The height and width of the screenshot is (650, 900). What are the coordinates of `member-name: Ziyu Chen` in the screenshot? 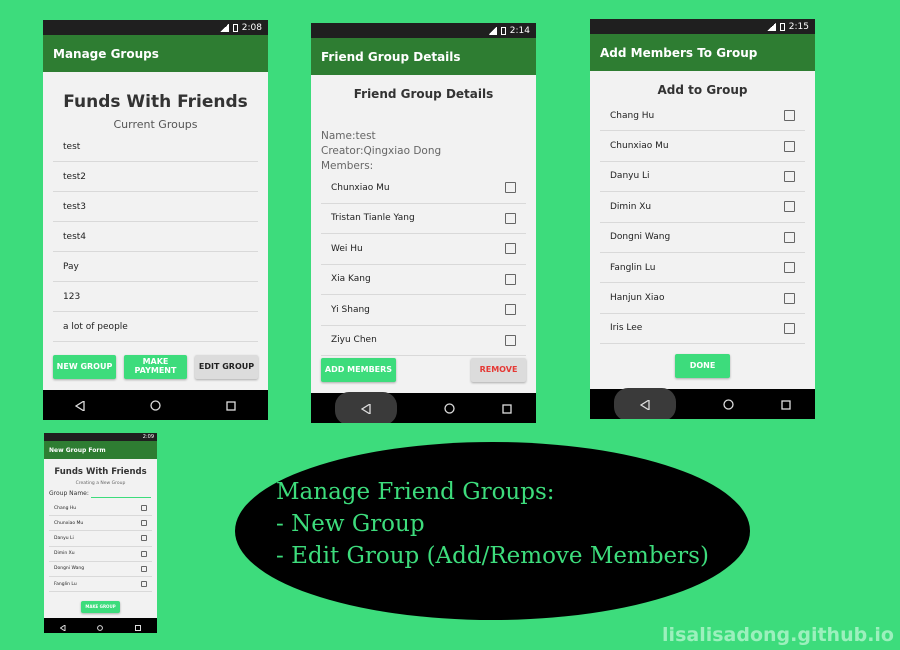 It's located at (354, 340).